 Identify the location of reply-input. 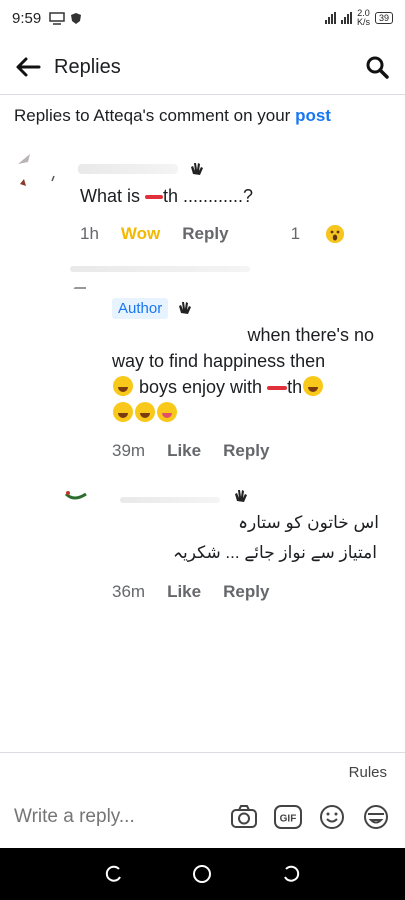
(104, 817).